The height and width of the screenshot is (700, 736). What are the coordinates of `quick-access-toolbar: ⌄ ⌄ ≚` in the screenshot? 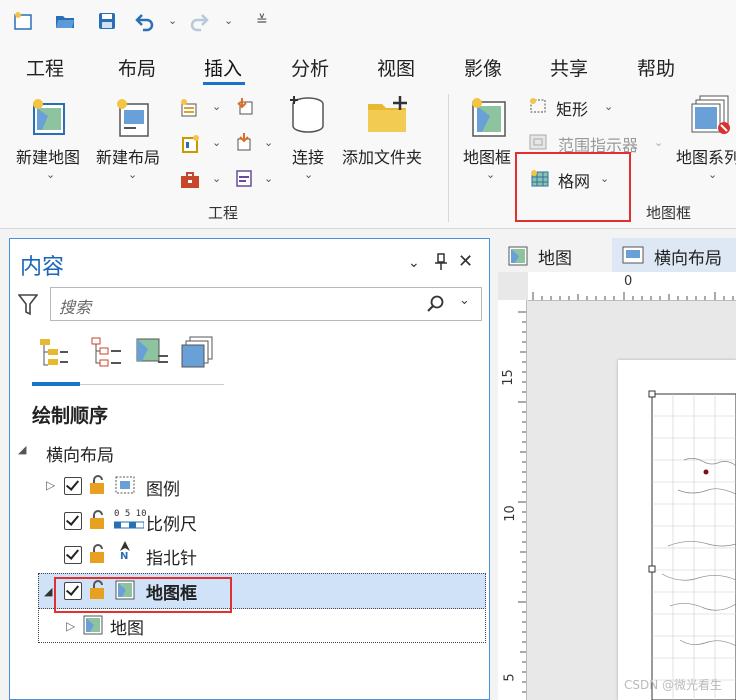 It's located at (368, 23).